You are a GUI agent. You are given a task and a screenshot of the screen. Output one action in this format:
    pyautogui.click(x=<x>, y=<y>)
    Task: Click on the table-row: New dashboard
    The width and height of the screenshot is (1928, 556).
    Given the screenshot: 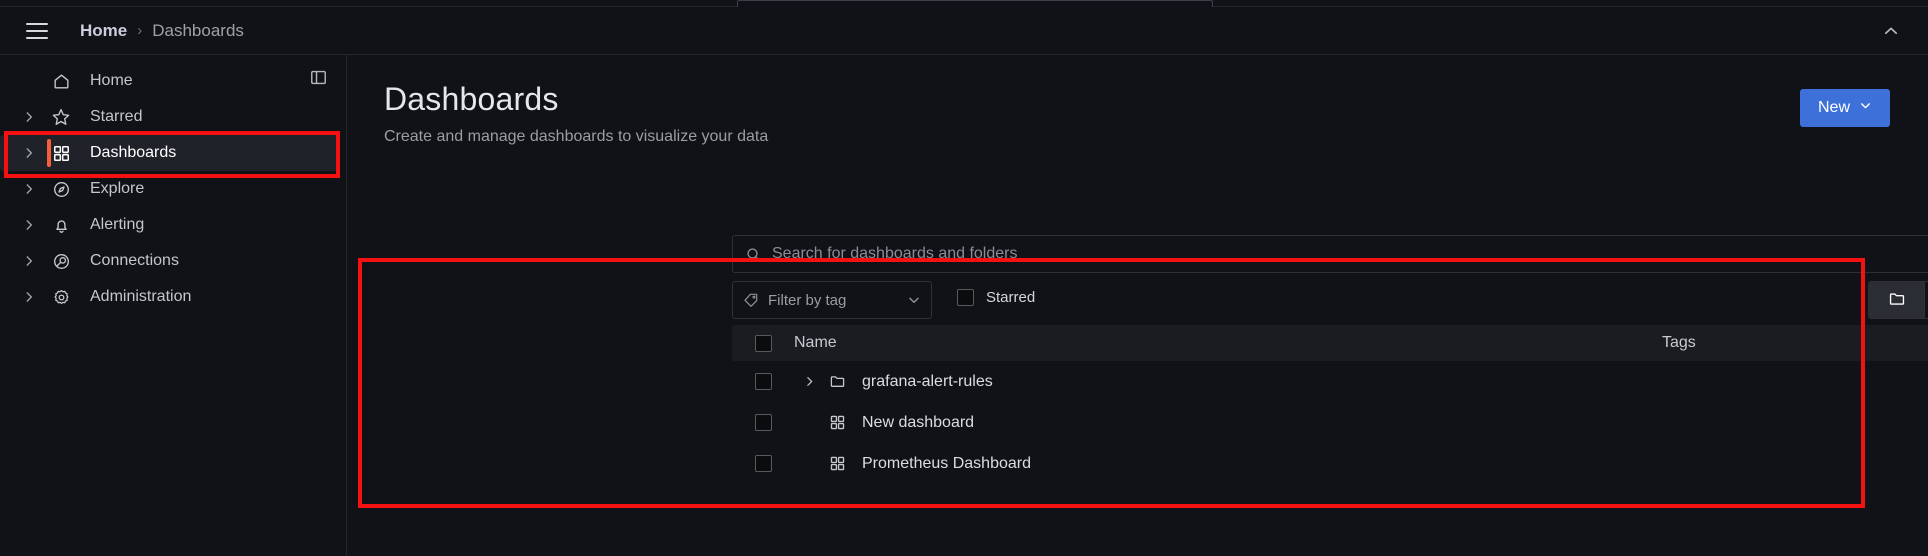 What is the action you would take?
    pyautogui.click(x=1330, y=422)
    